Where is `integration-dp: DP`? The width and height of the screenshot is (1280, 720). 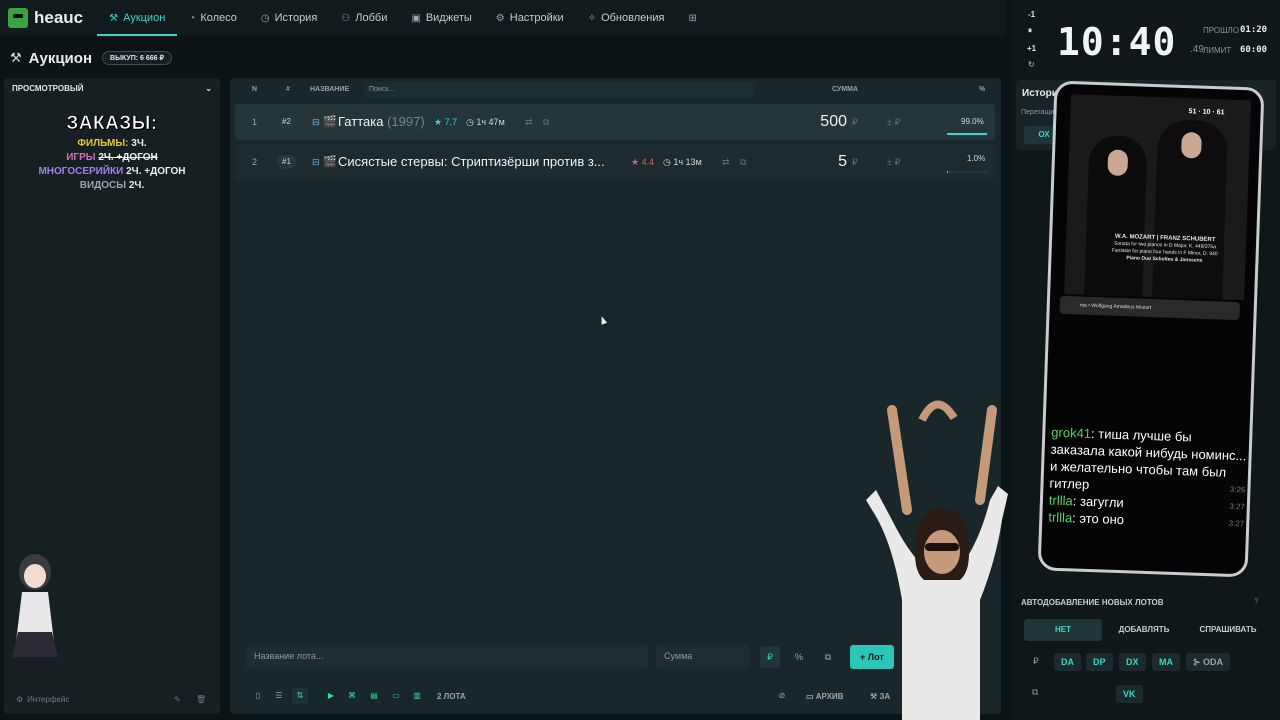
integration-dp: DP is located at coordinates (1099, 662).